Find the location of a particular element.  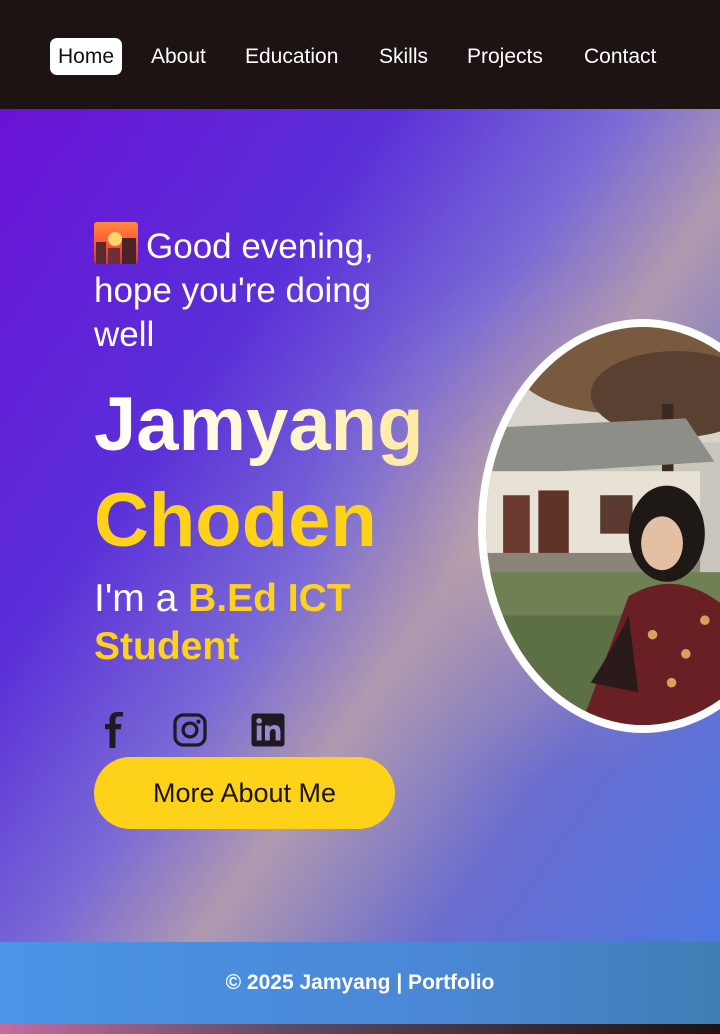

greeting-text: Good evening, hope you're doing well is located at coordinates (259, 289).